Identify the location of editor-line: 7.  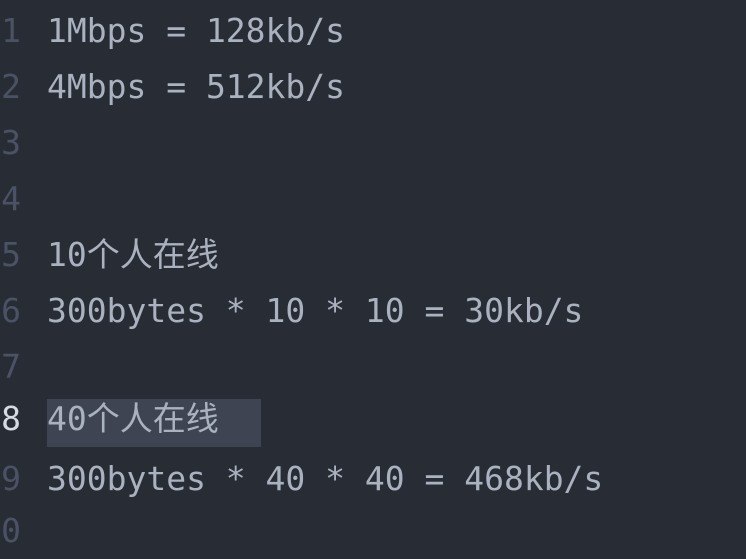
(373, 367).